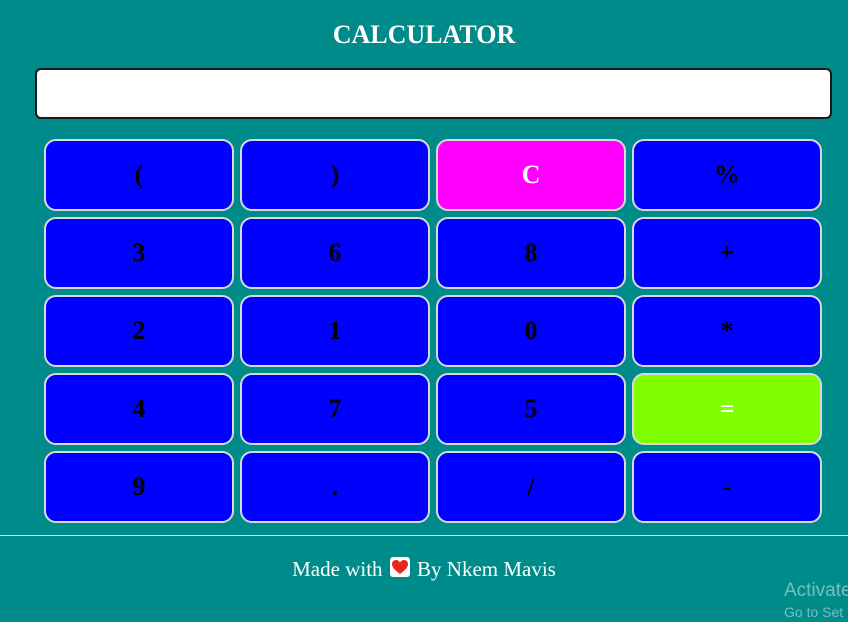 The height and width of the screenshot is (622, 848). Describe the element at coordinates (335, 175) in the screenshot. I see `close-paren-button: )` at that location.